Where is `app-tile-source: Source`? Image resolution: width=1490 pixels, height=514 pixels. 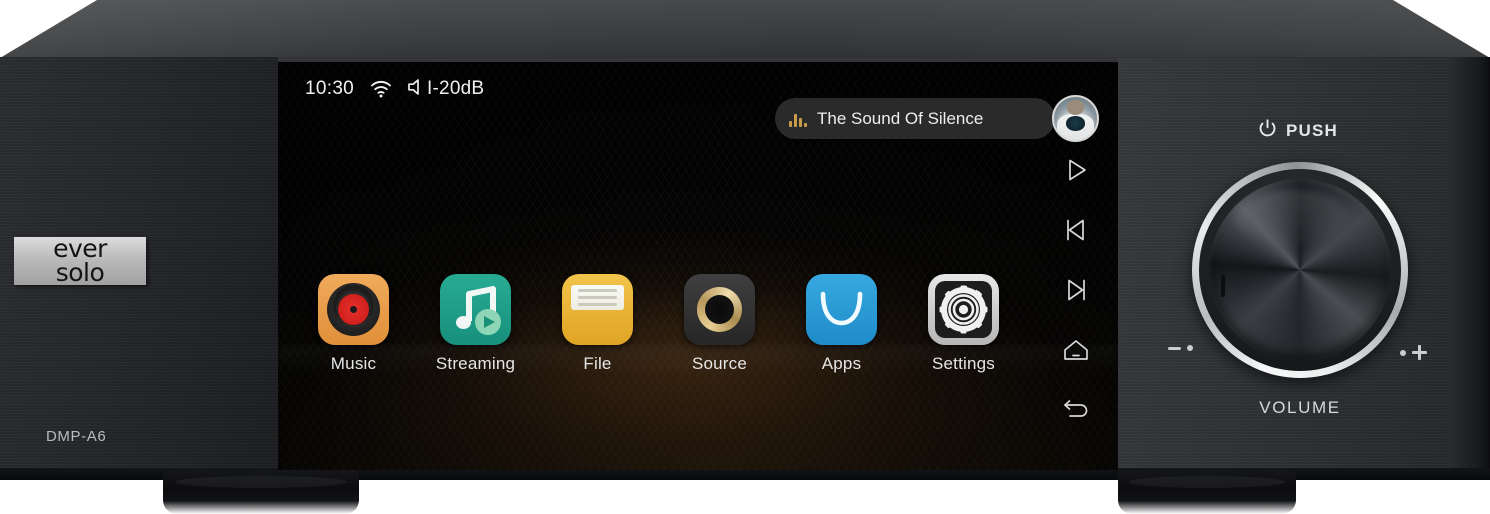 app-tile-source: Source is located at coordinates (719, 324).